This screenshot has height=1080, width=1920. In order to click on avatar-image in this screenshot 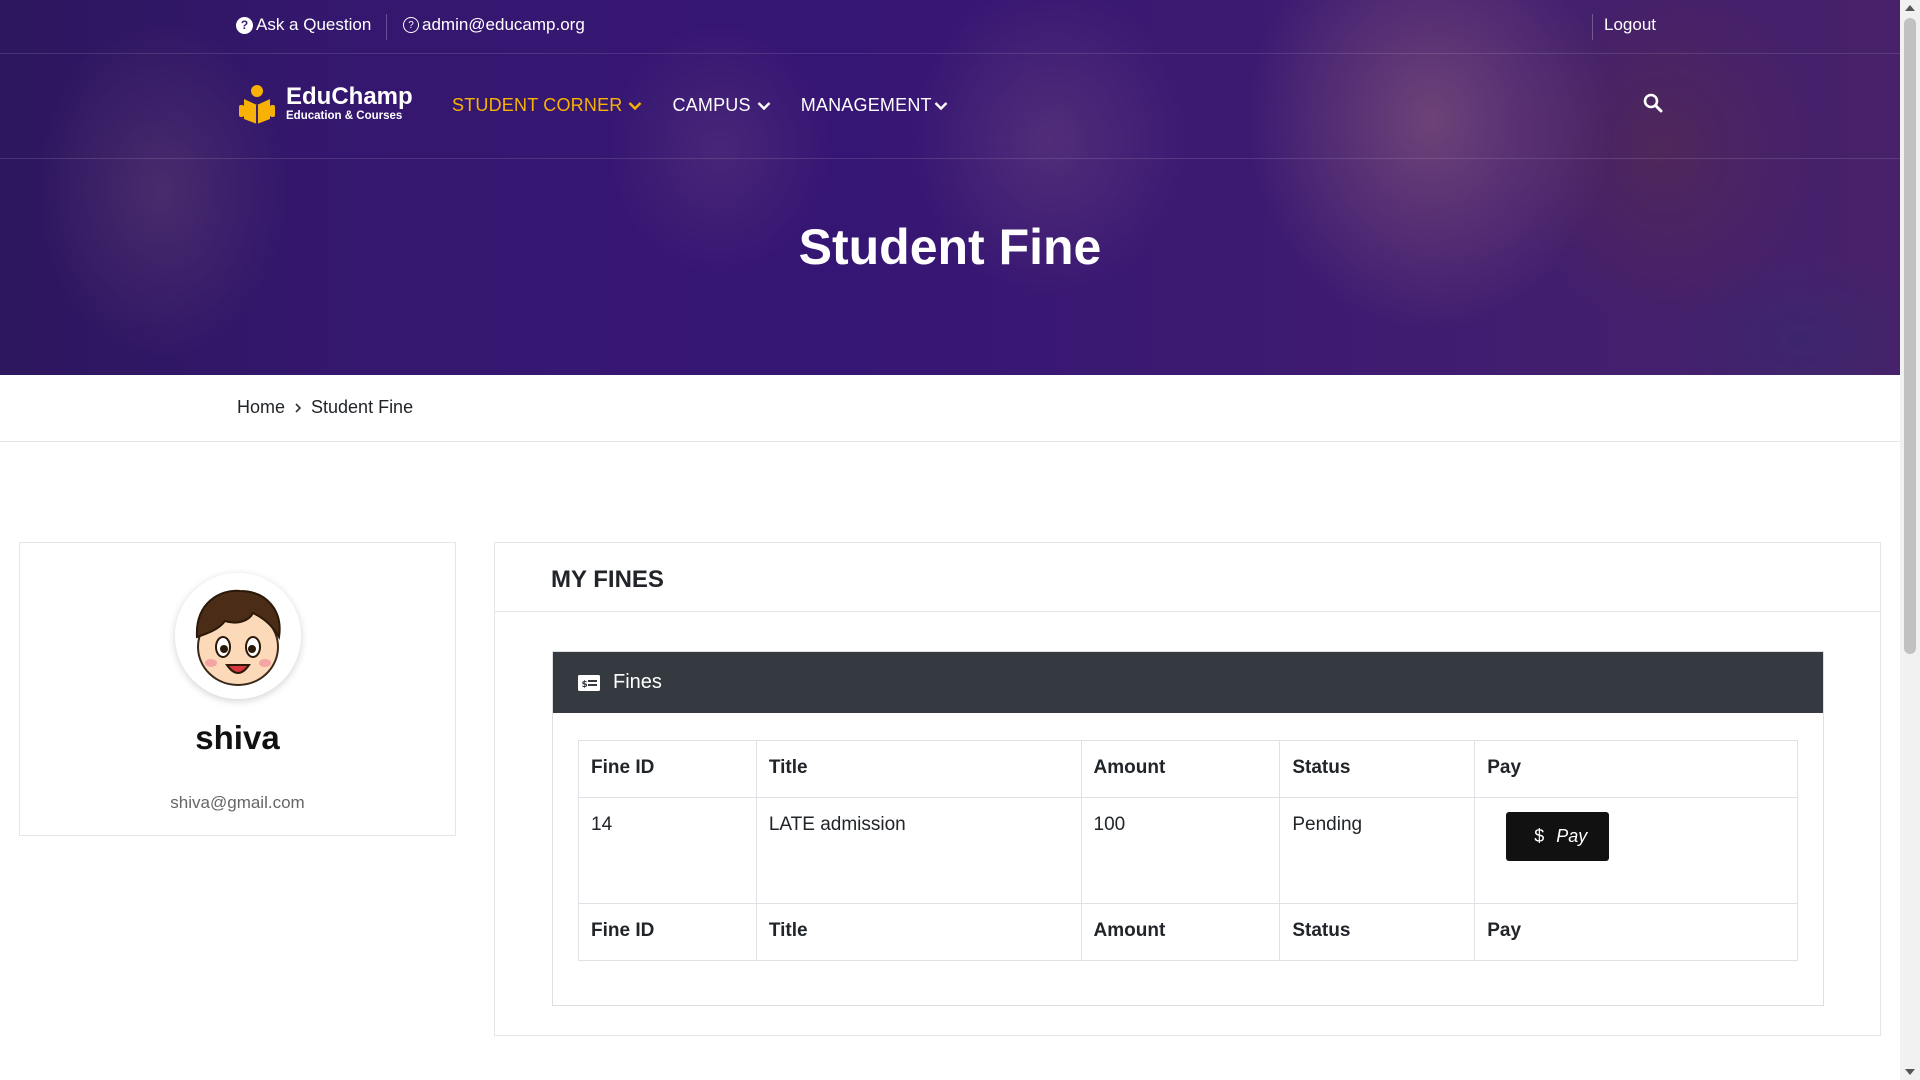, I will do `click(238, 636)`.